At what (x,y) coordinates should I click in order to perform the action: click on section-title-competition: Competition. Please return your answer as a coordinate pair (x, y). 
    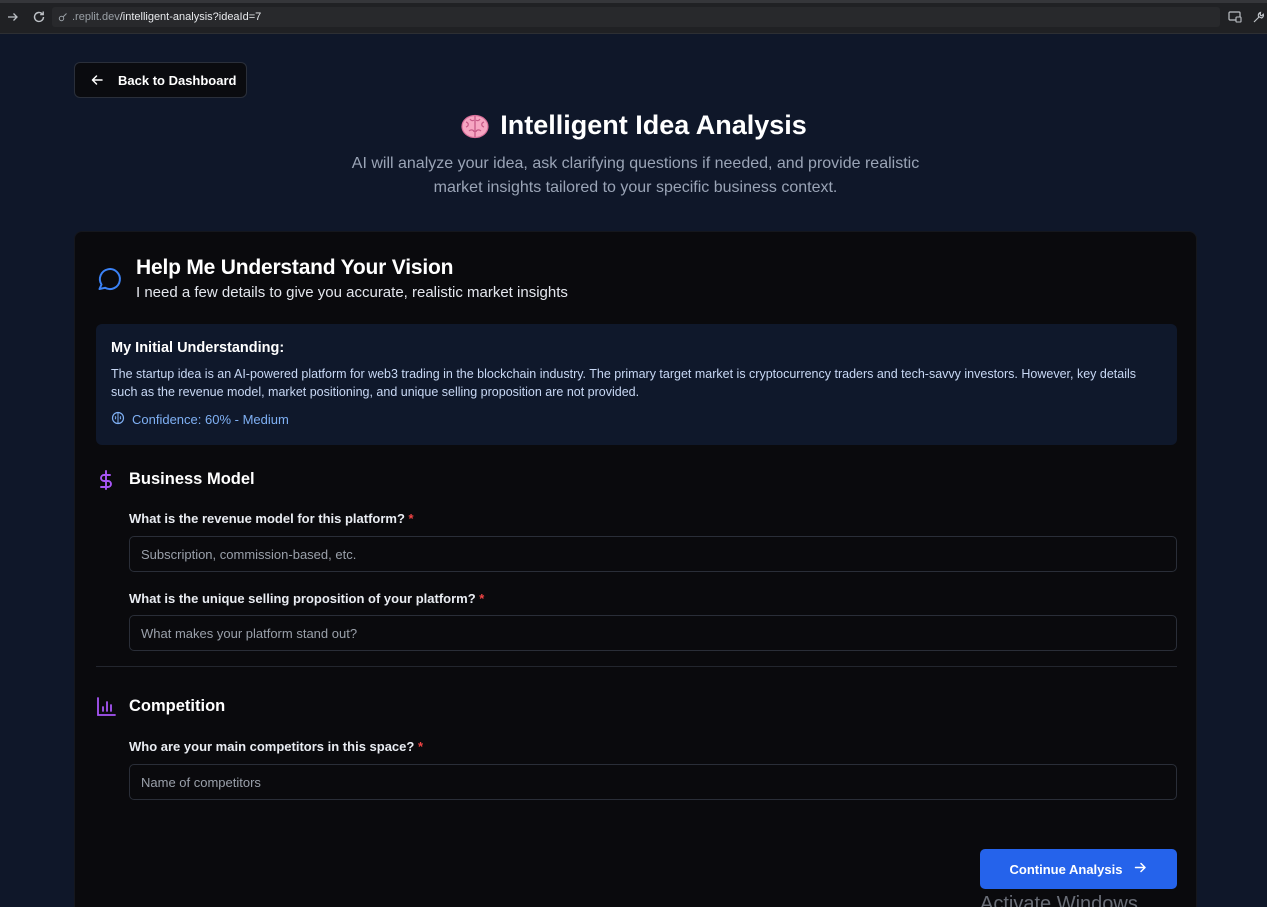
    Looking at the image, I should click on (177, 706).